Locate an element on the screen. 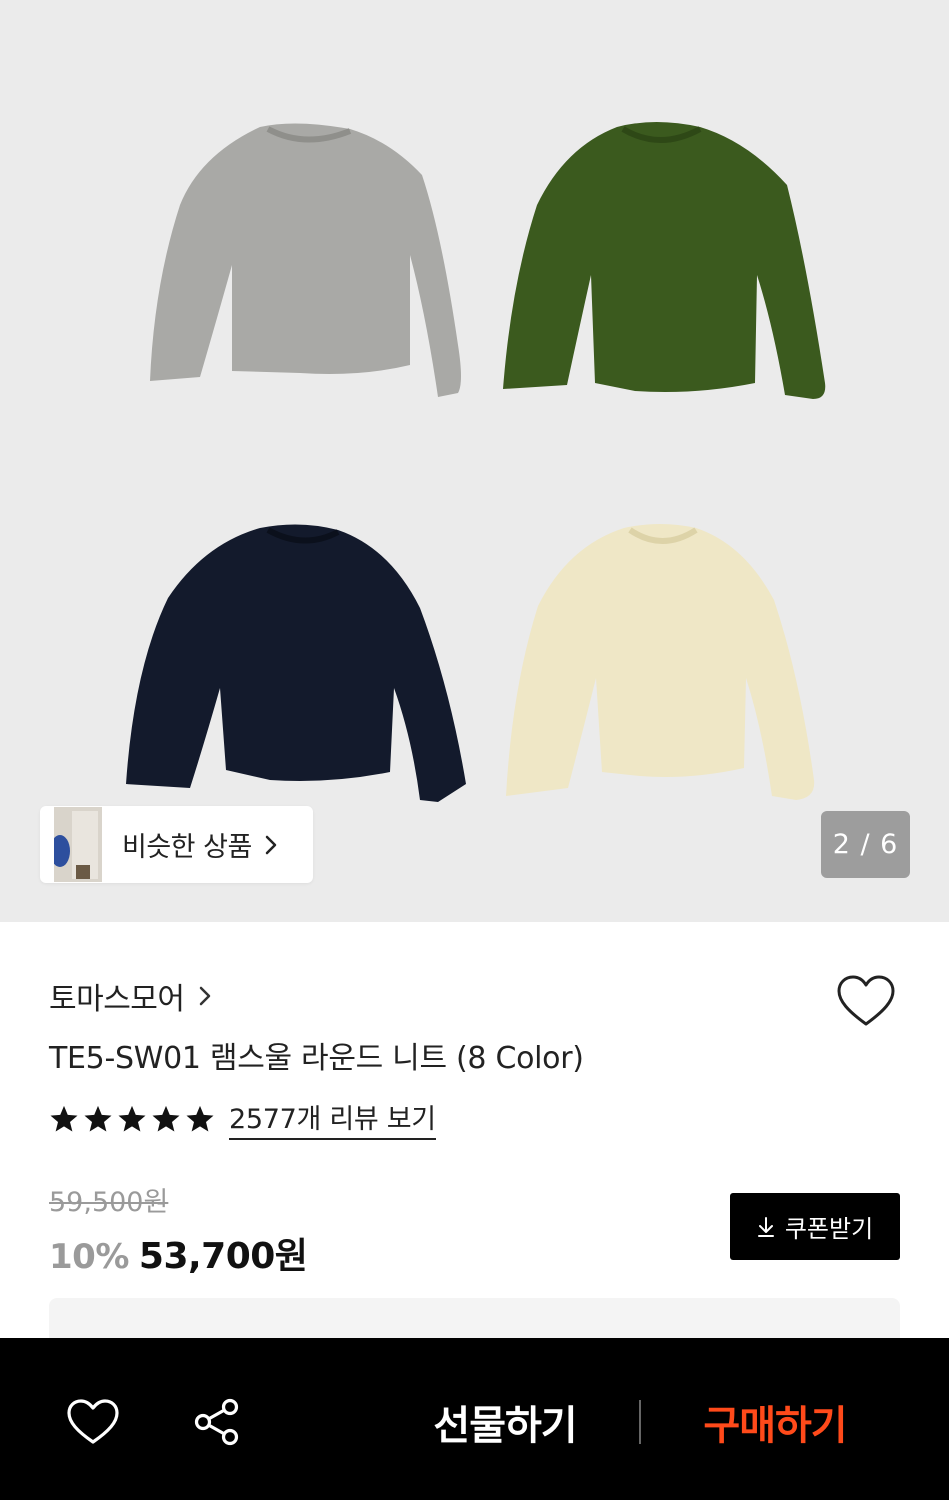  share-icon is located at coordinates (217, 1422).